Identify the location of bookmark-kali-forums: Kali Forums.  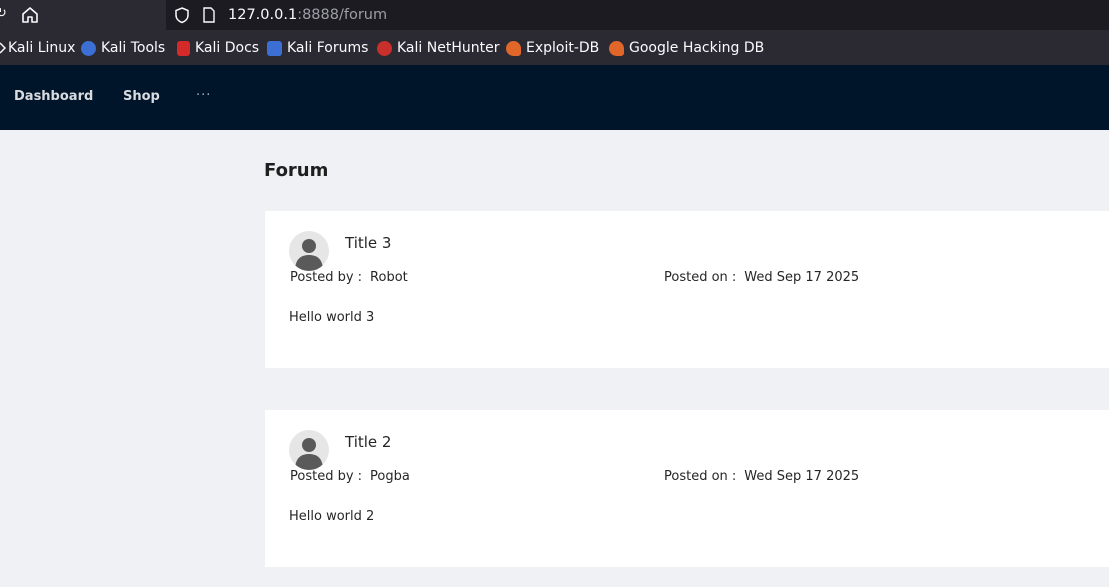
(317, 48).